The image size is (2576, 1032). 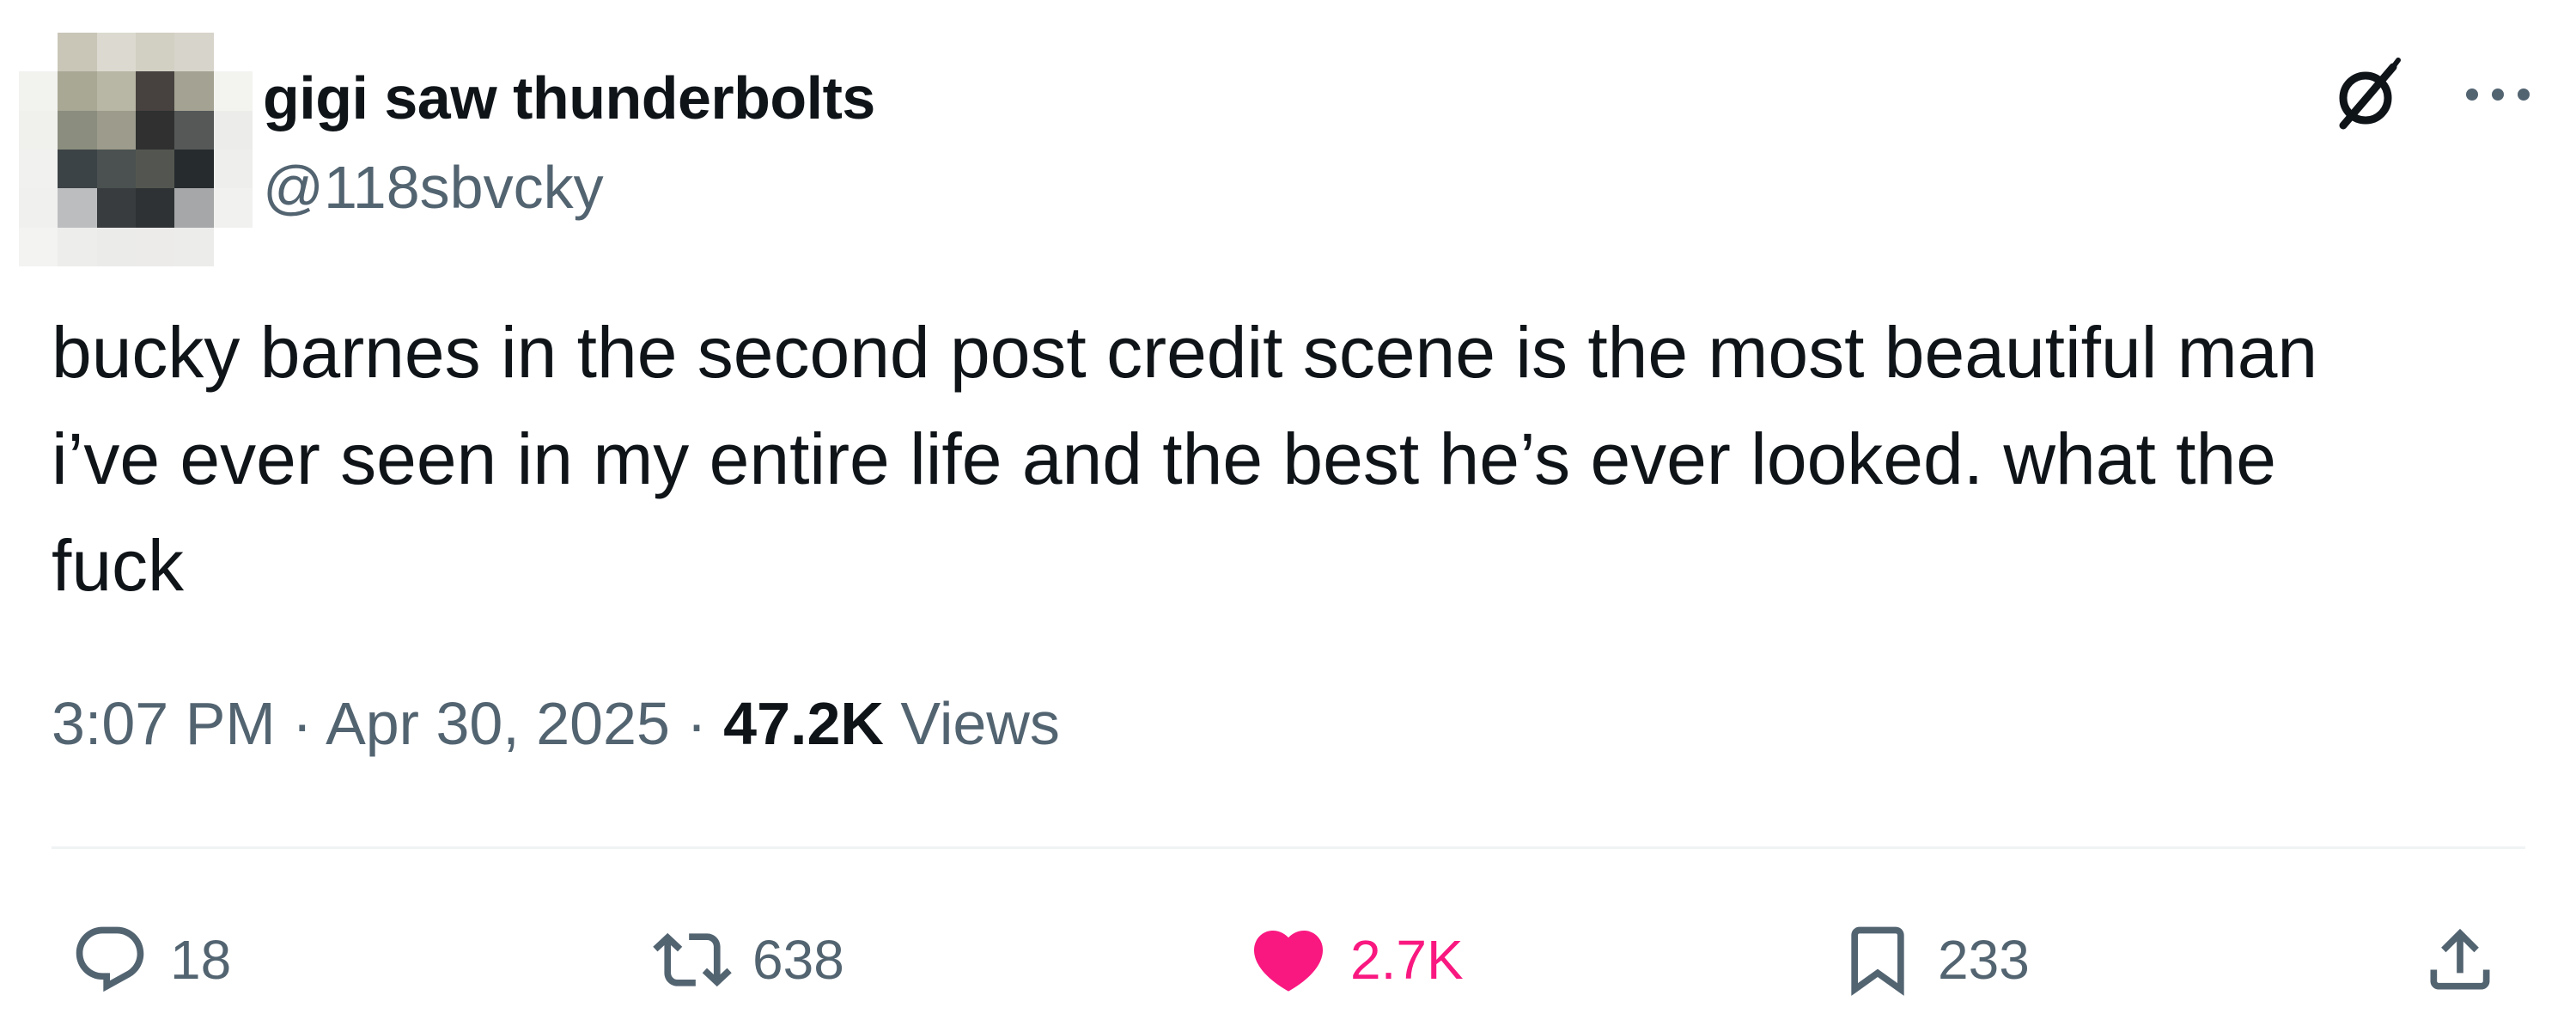 I want to click on like-button: 2.7K, so click(x=1355, y=960).